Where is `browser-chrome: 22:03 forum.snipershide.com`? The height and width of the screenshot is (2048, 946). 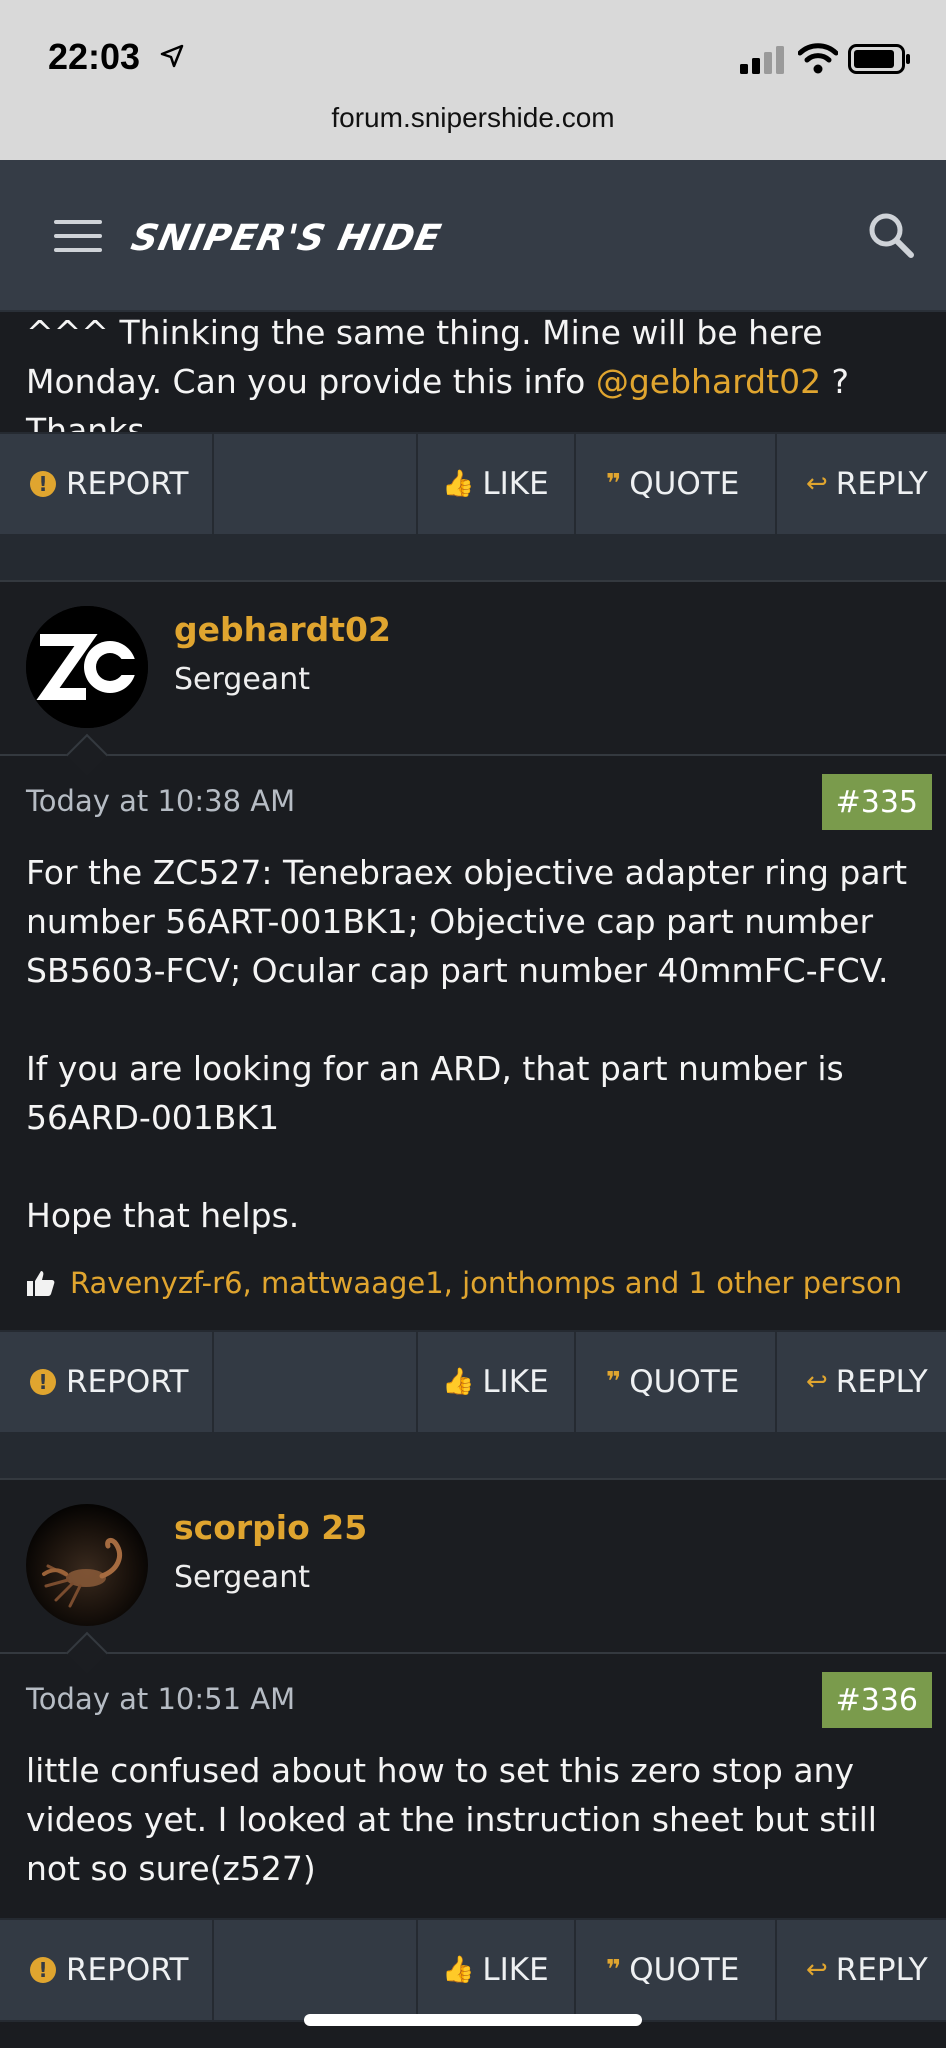
browser-chrome: 22:03 forum.snipershide.com is located at coordinates (473, 80).